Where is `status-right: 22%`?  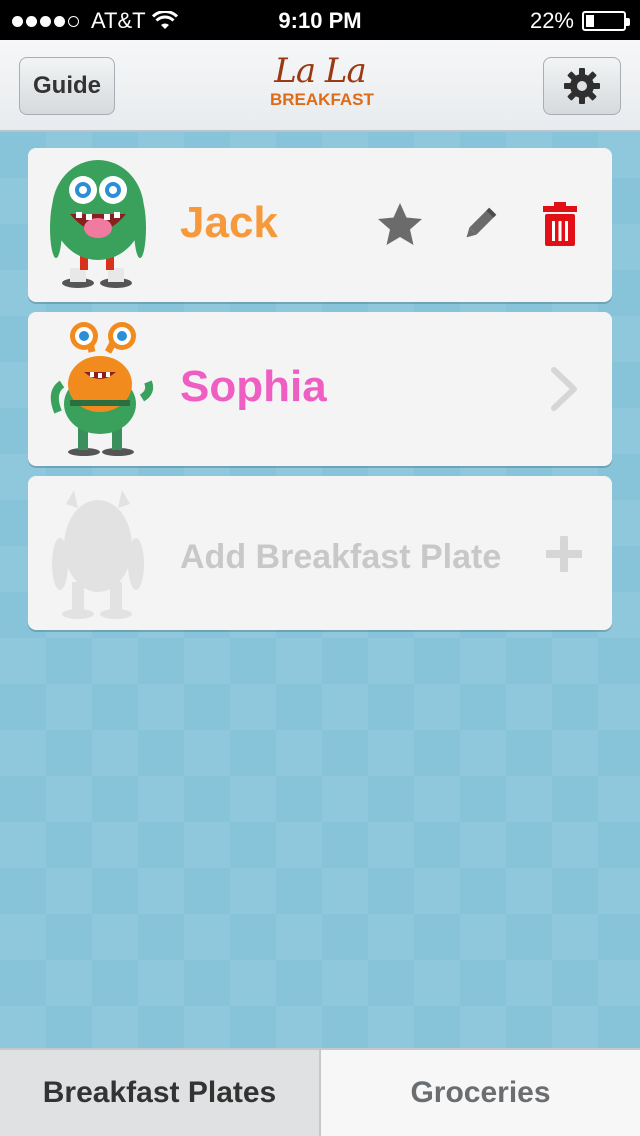 status-right: 22% is located at coordinates (579, 21).